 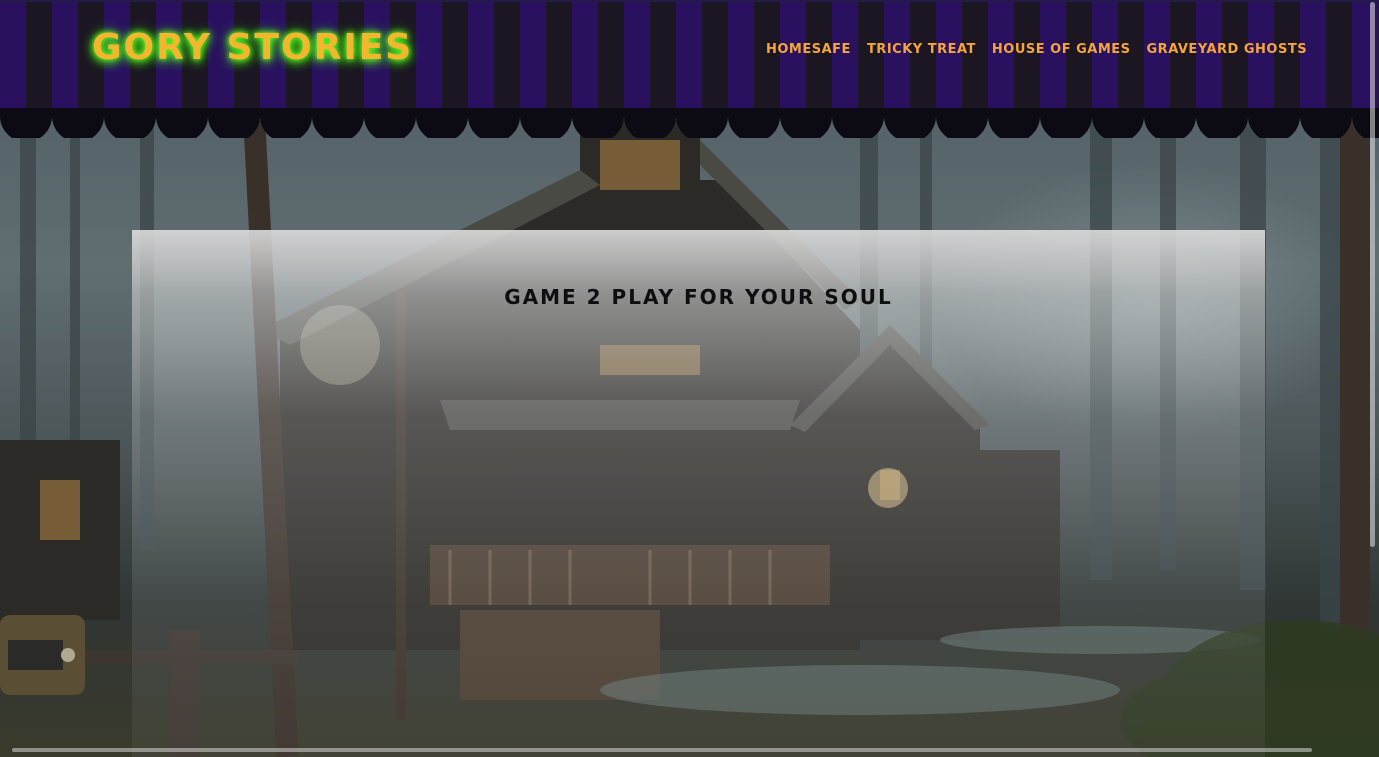 What do you see at coordinates (921, 50) in the screenshot?
I see `nav-link-tricky-treat: Tricky Treat` at bounding box center [921, 50].